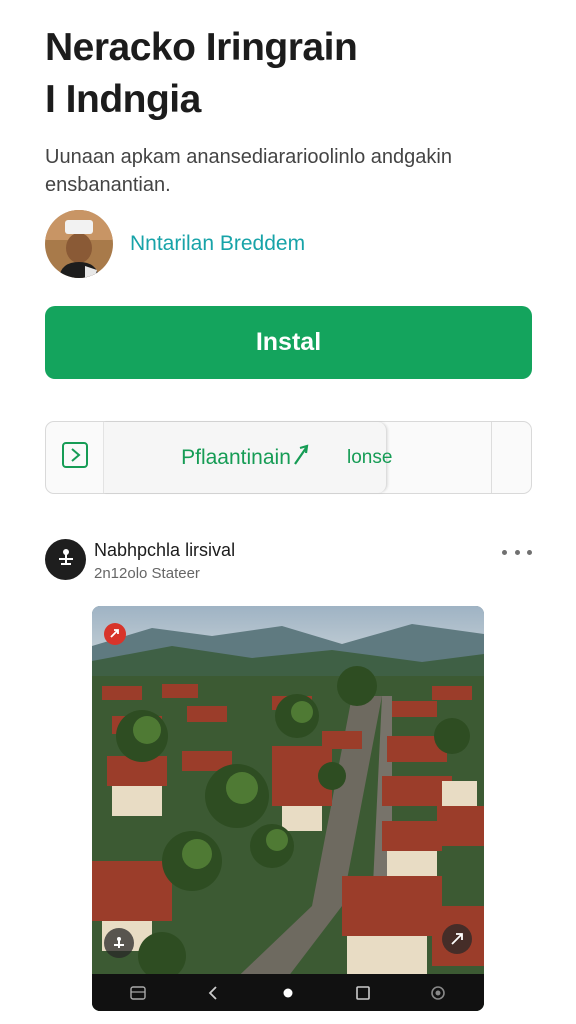 This screenshot has height=1024, width=576. Describe the element at coordinates (363, 993) in the screenshot. I see `recents-icon` at that location.